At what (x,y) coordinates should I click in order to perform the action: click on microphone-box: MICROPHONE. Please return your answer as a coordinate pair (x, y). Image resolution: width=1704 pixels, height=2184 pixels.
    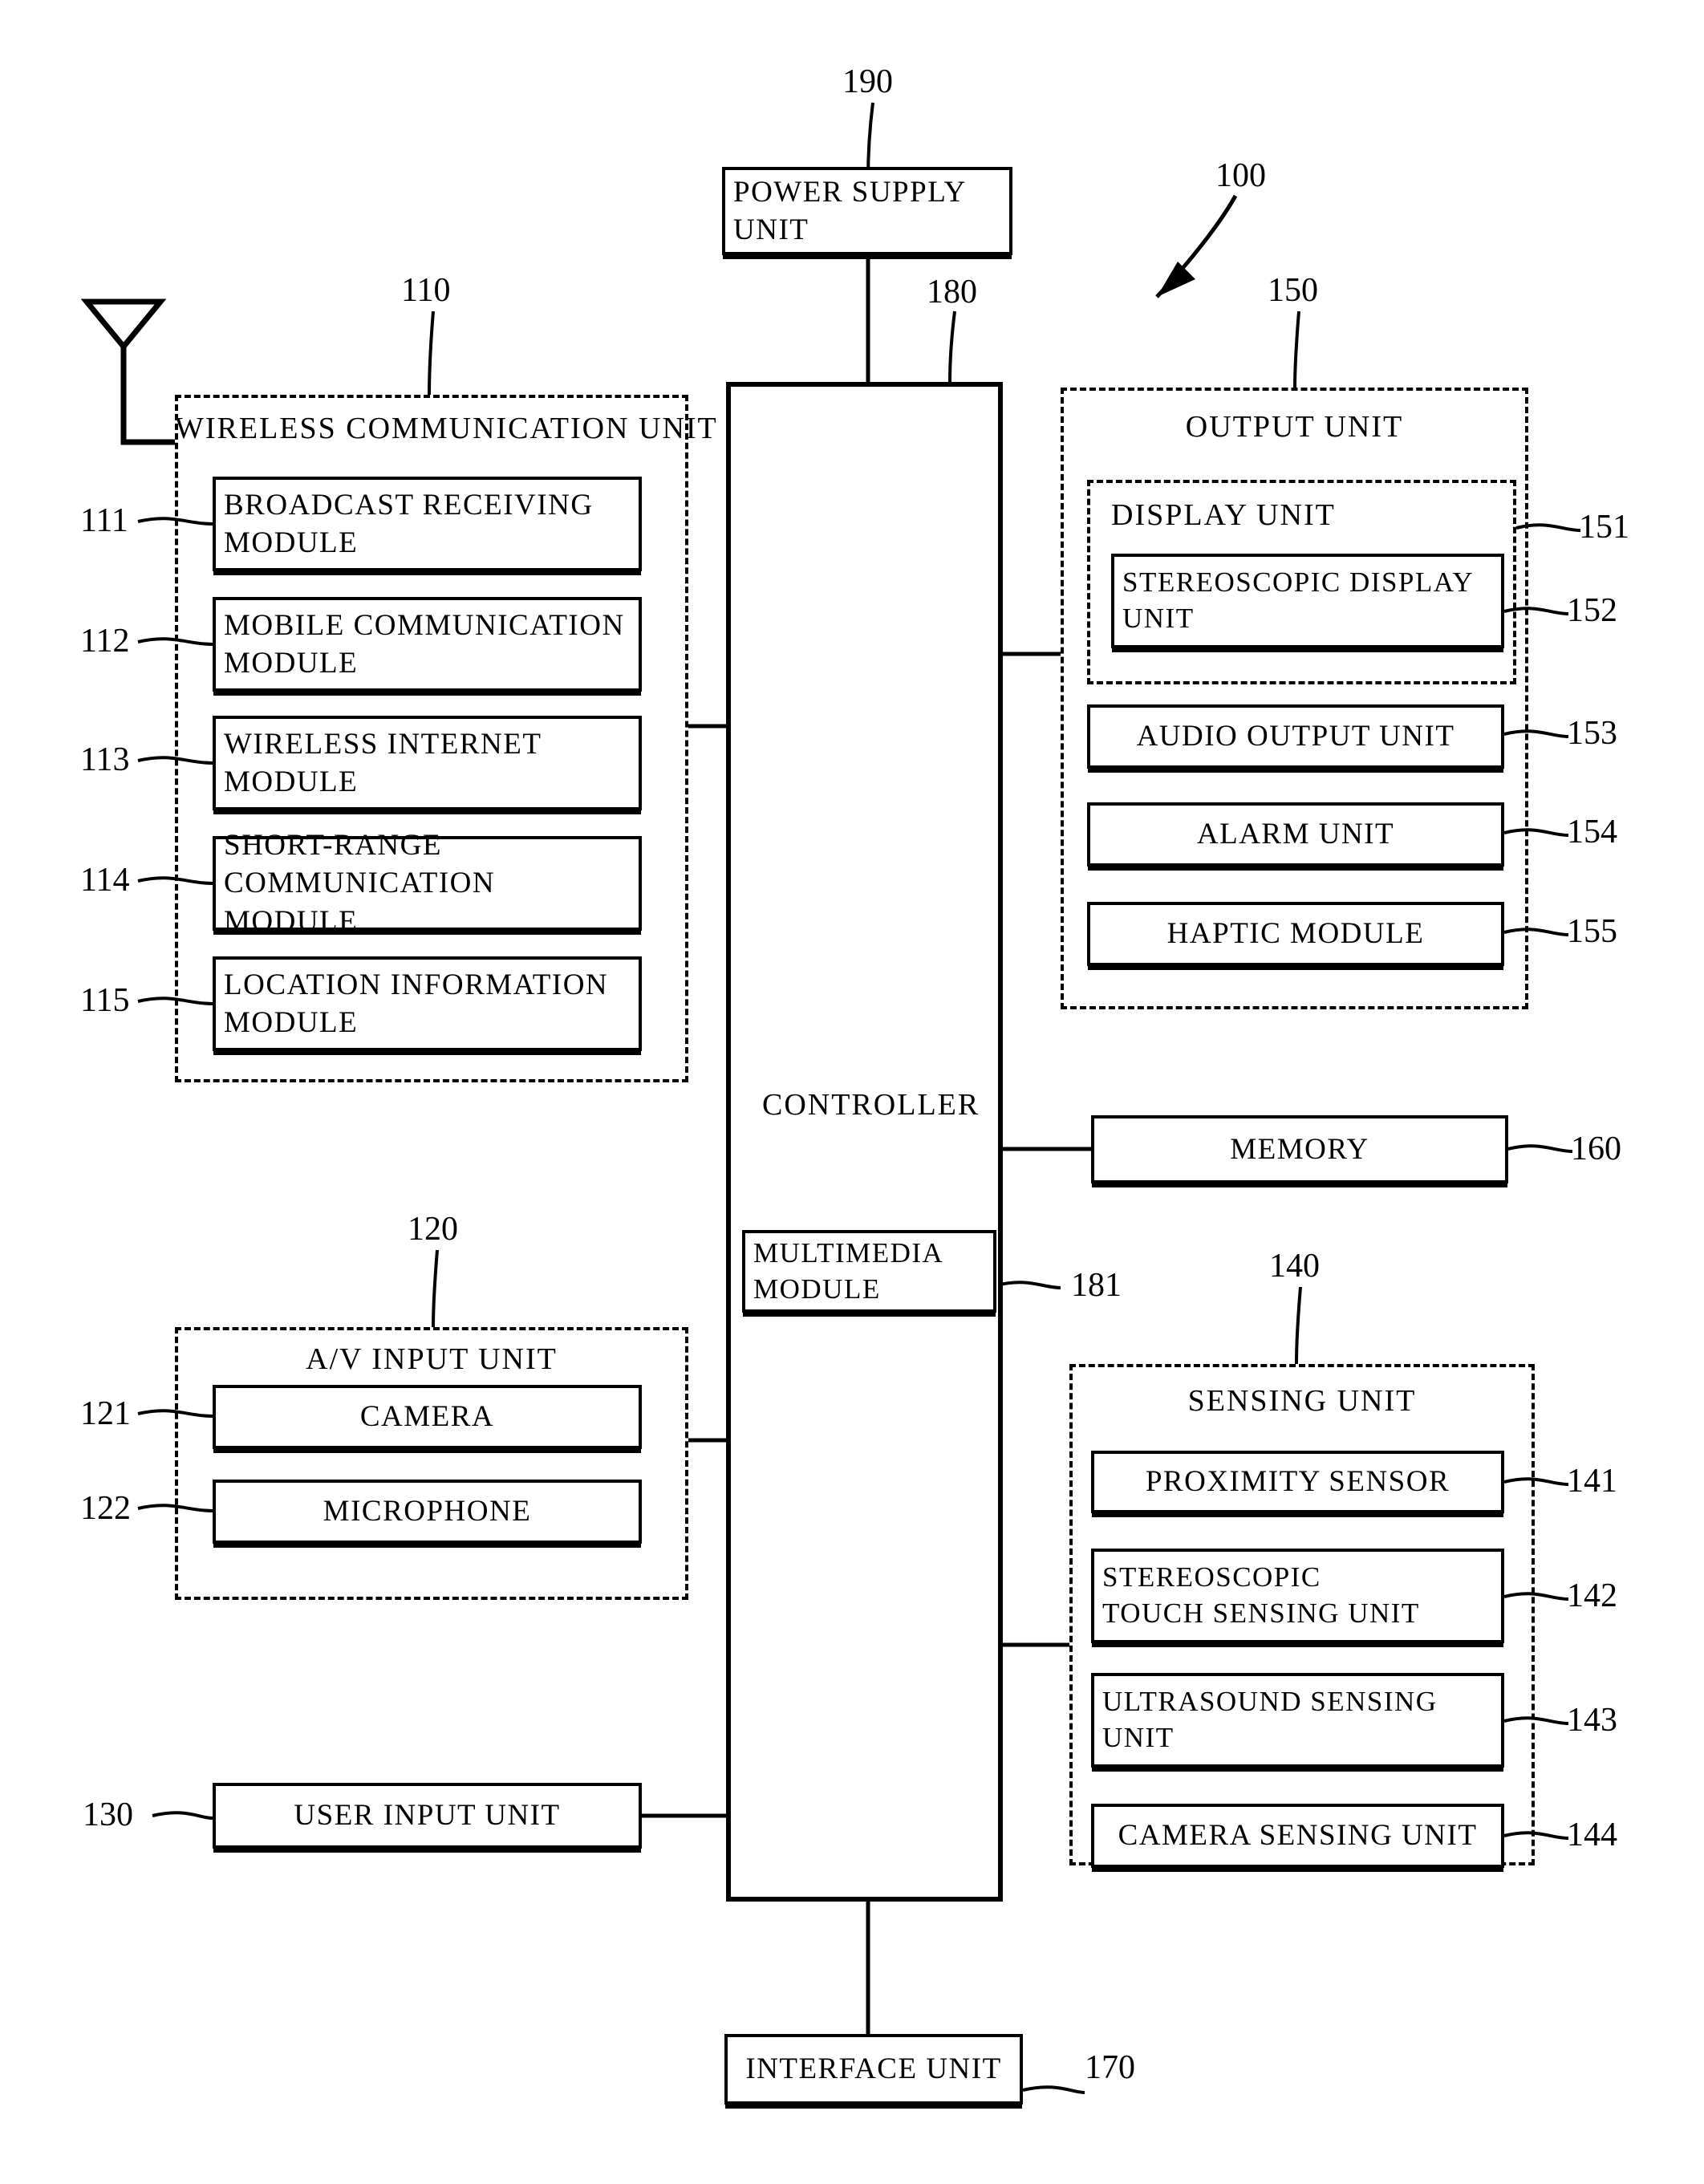
    Looking at the image, I should click on (427, 1512).